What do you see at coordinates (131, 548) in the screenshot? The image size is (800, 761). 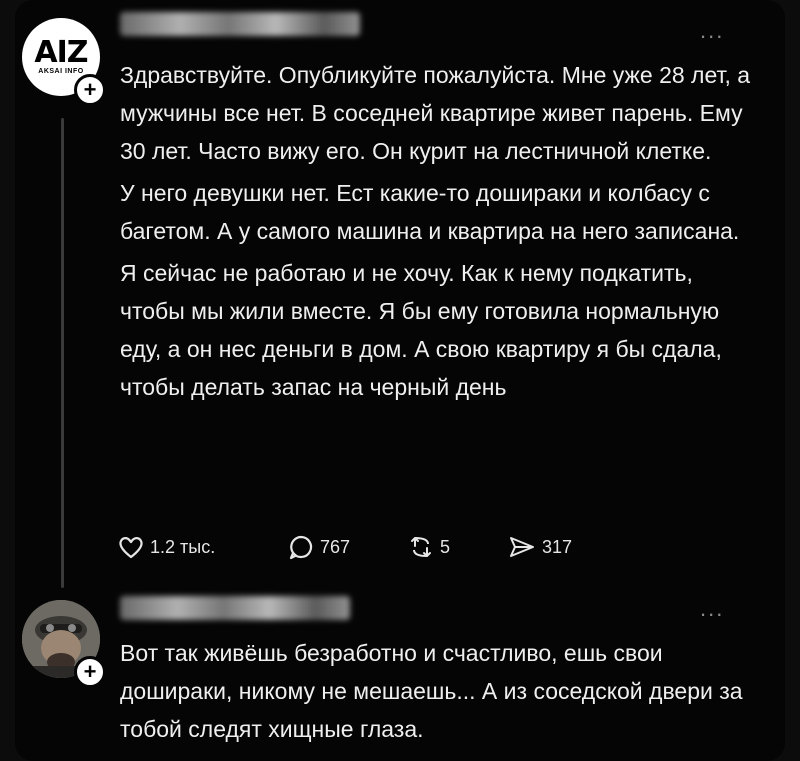 I see `heart-icon` at bounding box center [131, 548].